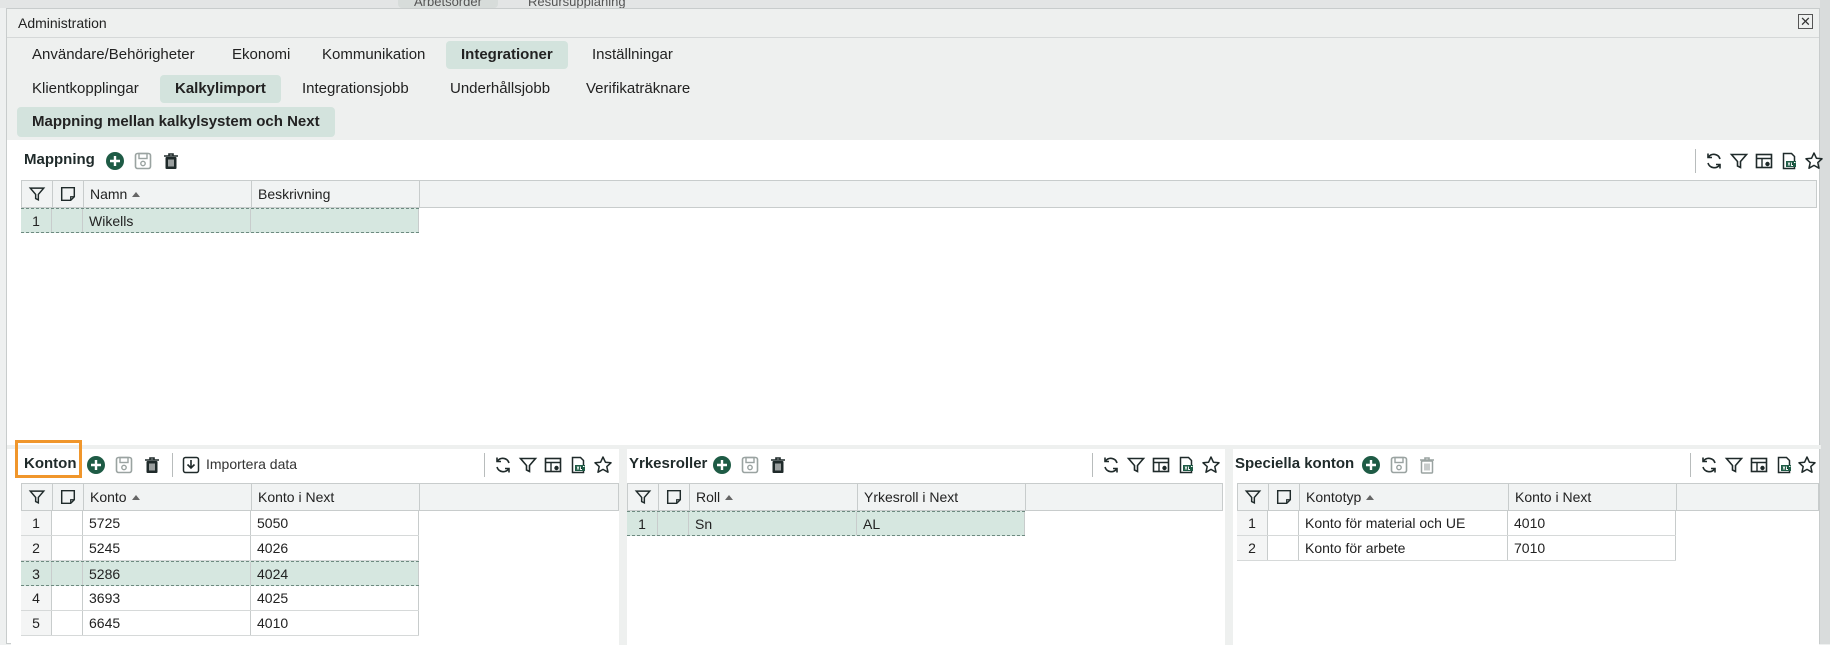 This screenshot has height=645, width=1830. I want to click on tab-mappning-kalkylsystem: Mappning mellan kalkylsystem och Next, so click(176, 122).